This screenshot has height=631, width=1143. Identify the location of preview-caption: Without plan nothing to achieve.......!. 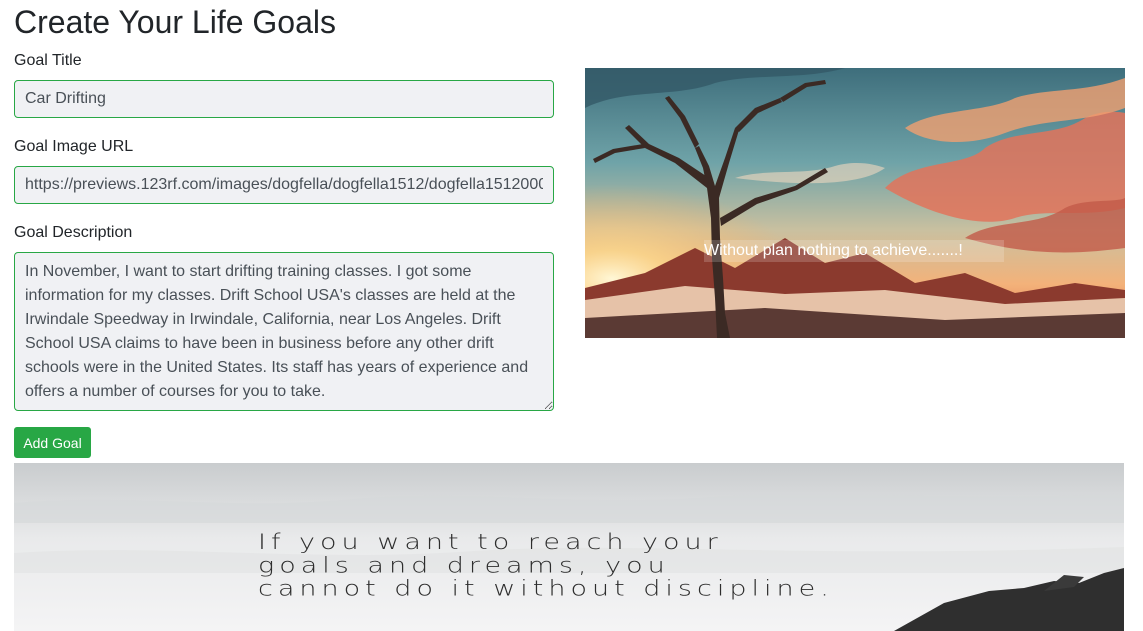
(854, 251).